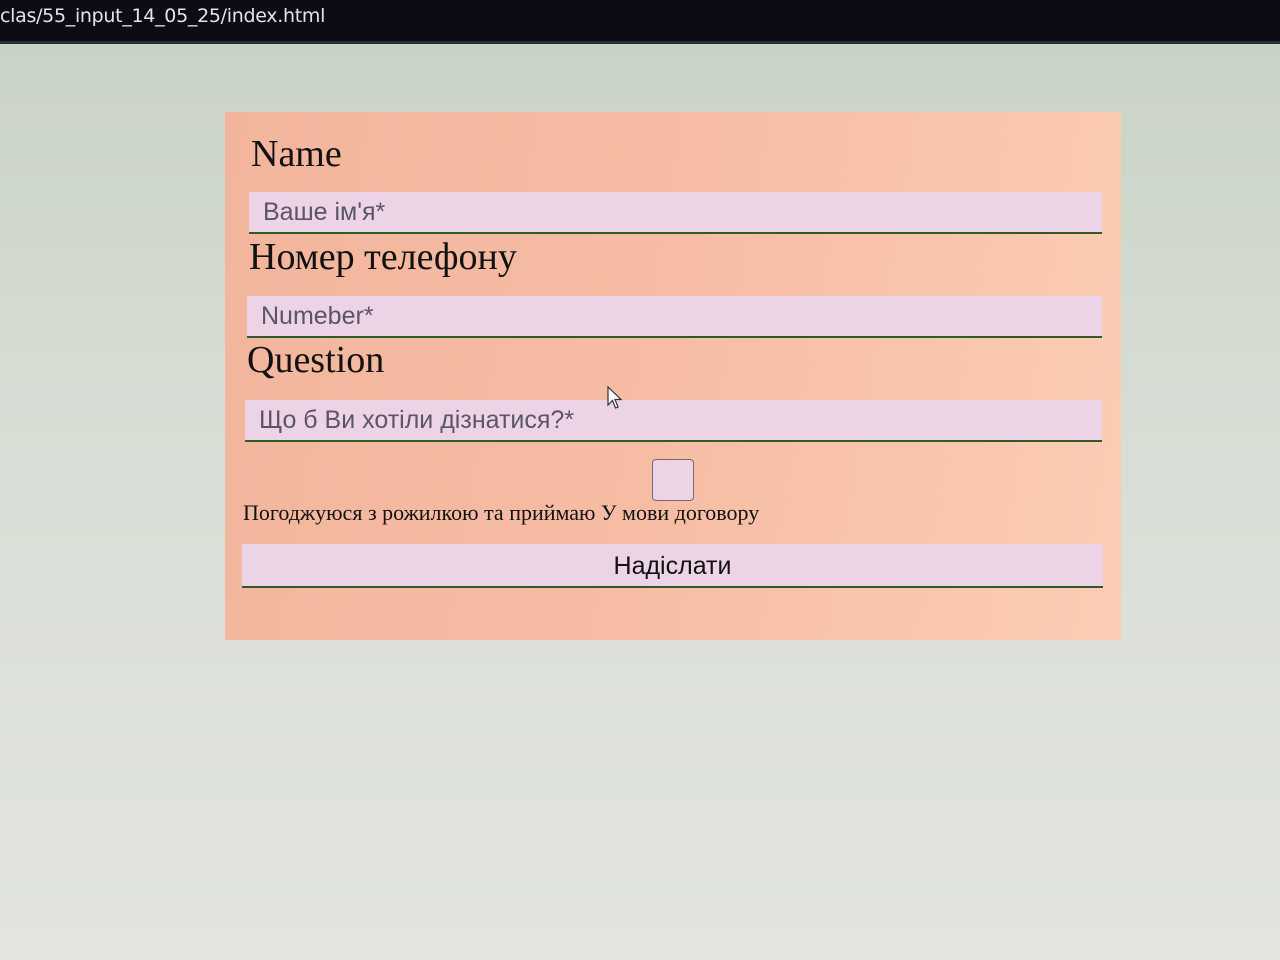 The width and height of the screenshot is (1280, 960). I want to click on question-input, so click(673, 421).